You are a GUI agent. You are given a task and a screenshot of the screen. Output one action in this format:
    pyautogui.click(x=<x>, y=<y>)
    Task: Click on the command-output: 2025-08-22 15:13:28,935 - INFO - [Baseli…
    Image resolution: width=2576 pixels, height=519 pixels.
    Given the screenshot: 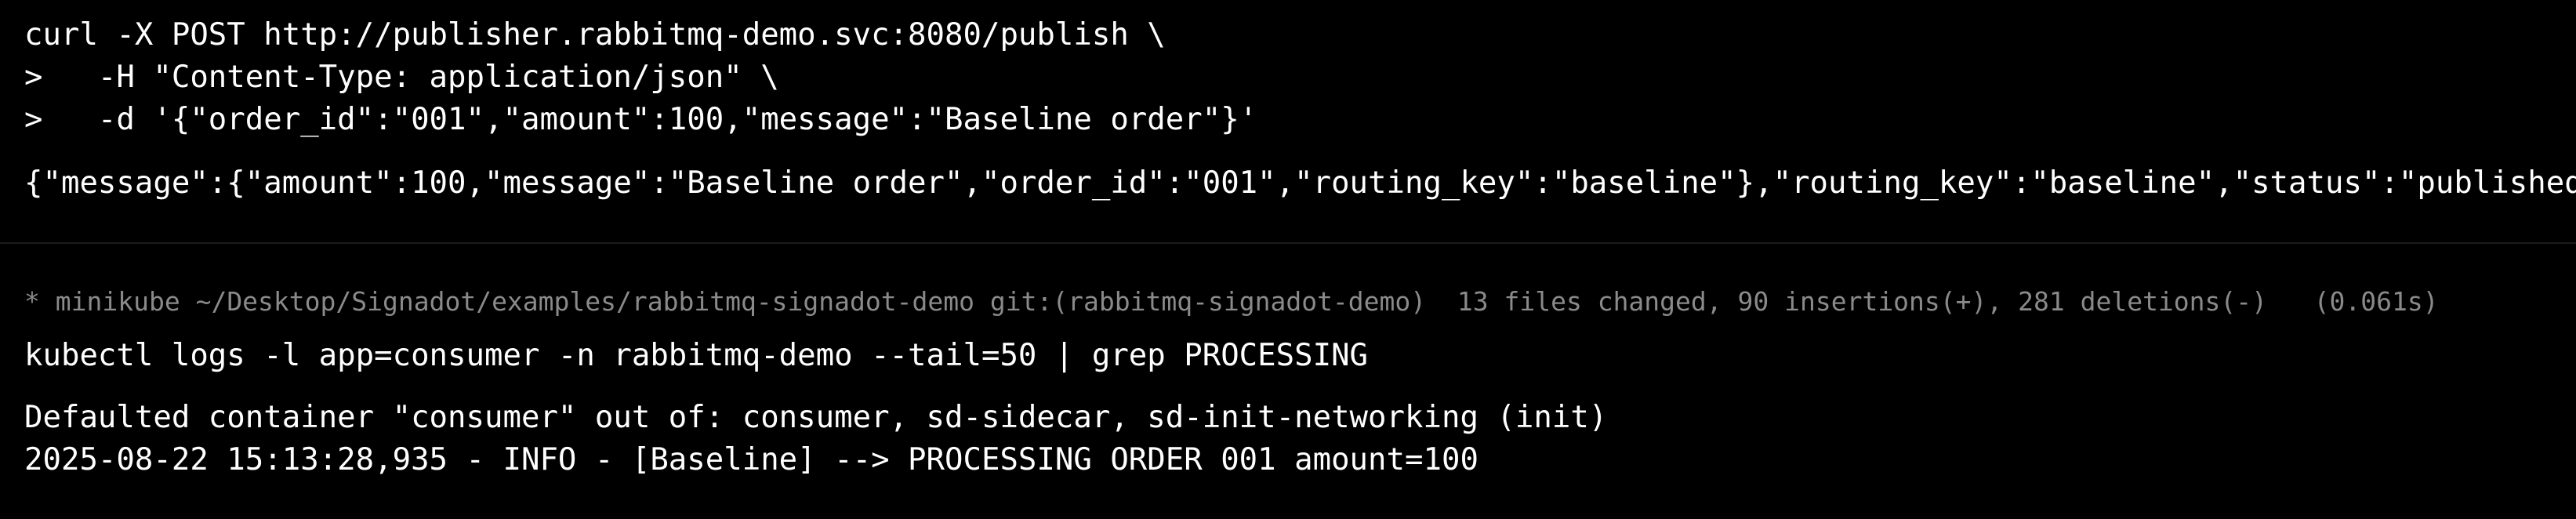 What is the action you would take?
    pyautogui.click(x=751, y=459)
    